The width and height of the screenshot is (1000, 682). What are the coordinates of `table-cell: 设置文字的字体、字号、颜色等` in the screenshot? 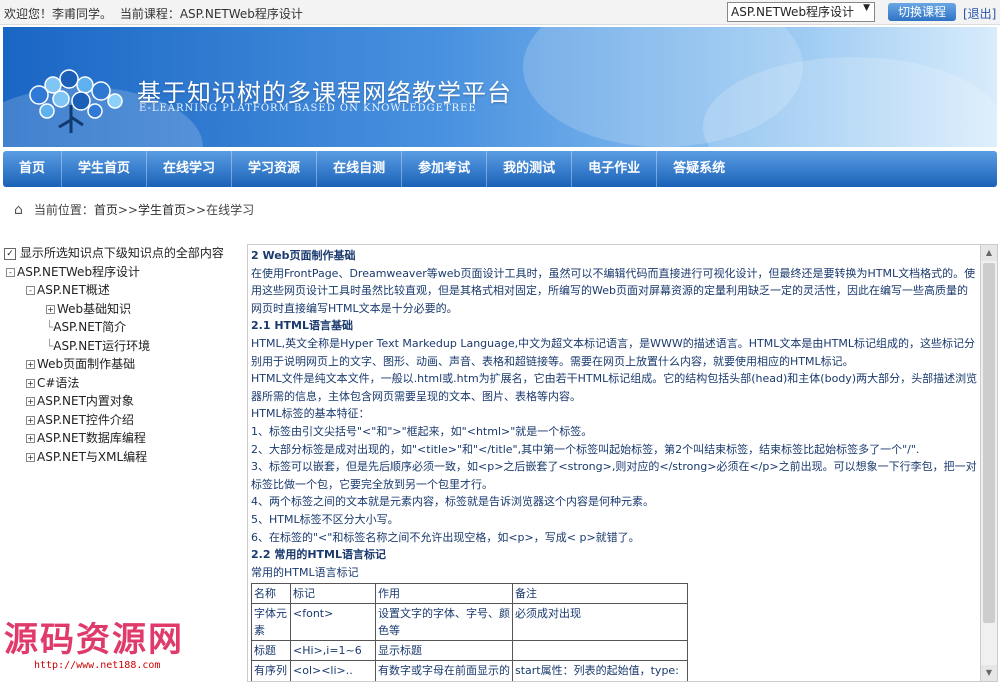 It's located at (444, 622).